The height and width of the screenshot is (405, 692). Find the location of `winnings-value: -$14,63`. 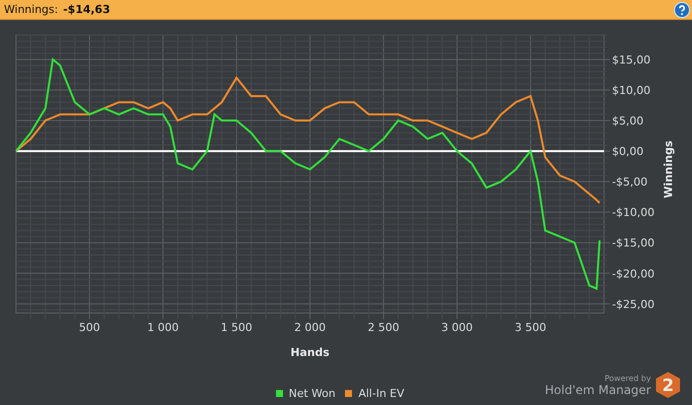

winnings-value: -$14,63 is located at coordinates (86, 9).